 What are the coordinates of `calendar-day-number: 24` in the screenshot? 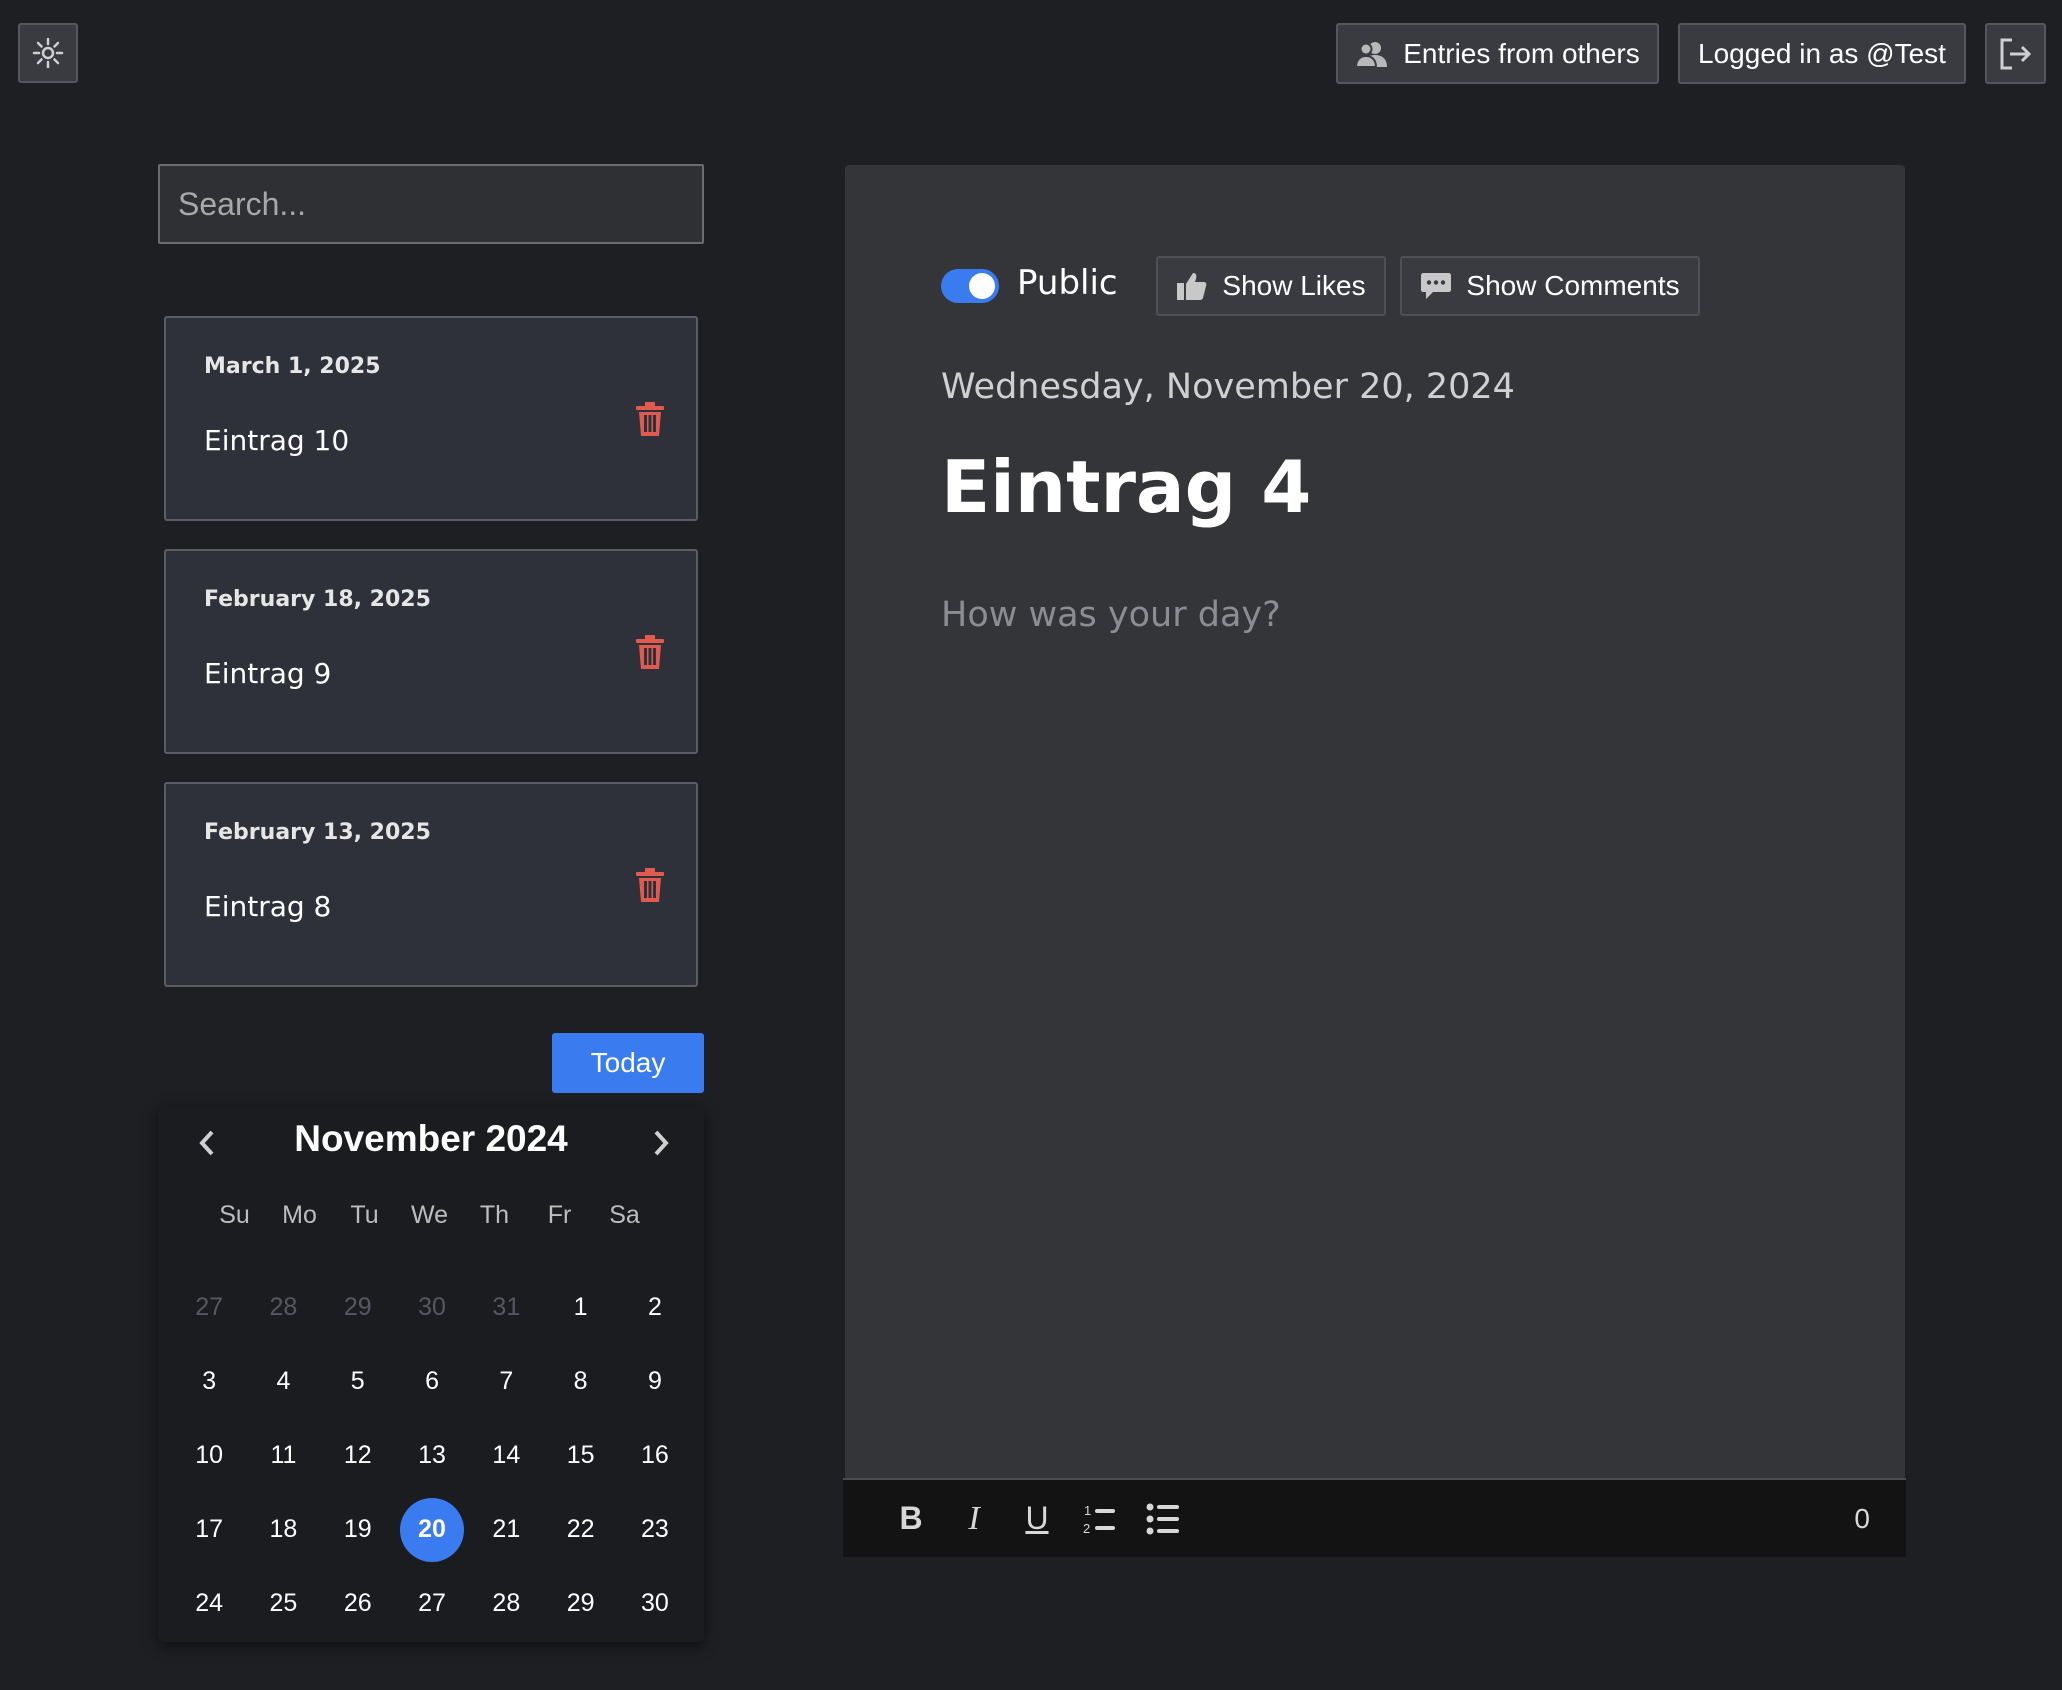 It's located at (209, 1603).